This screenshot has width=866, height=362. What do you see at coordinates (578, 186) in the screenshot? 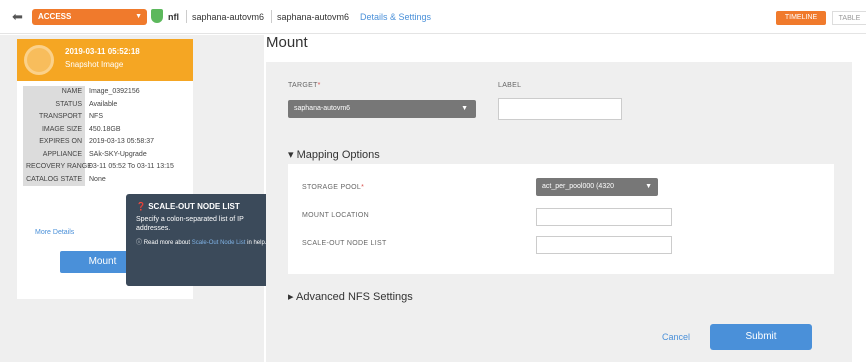
I see `storage-pool-value: act_per_pool000 (4320` at bounding box center [578, 186].